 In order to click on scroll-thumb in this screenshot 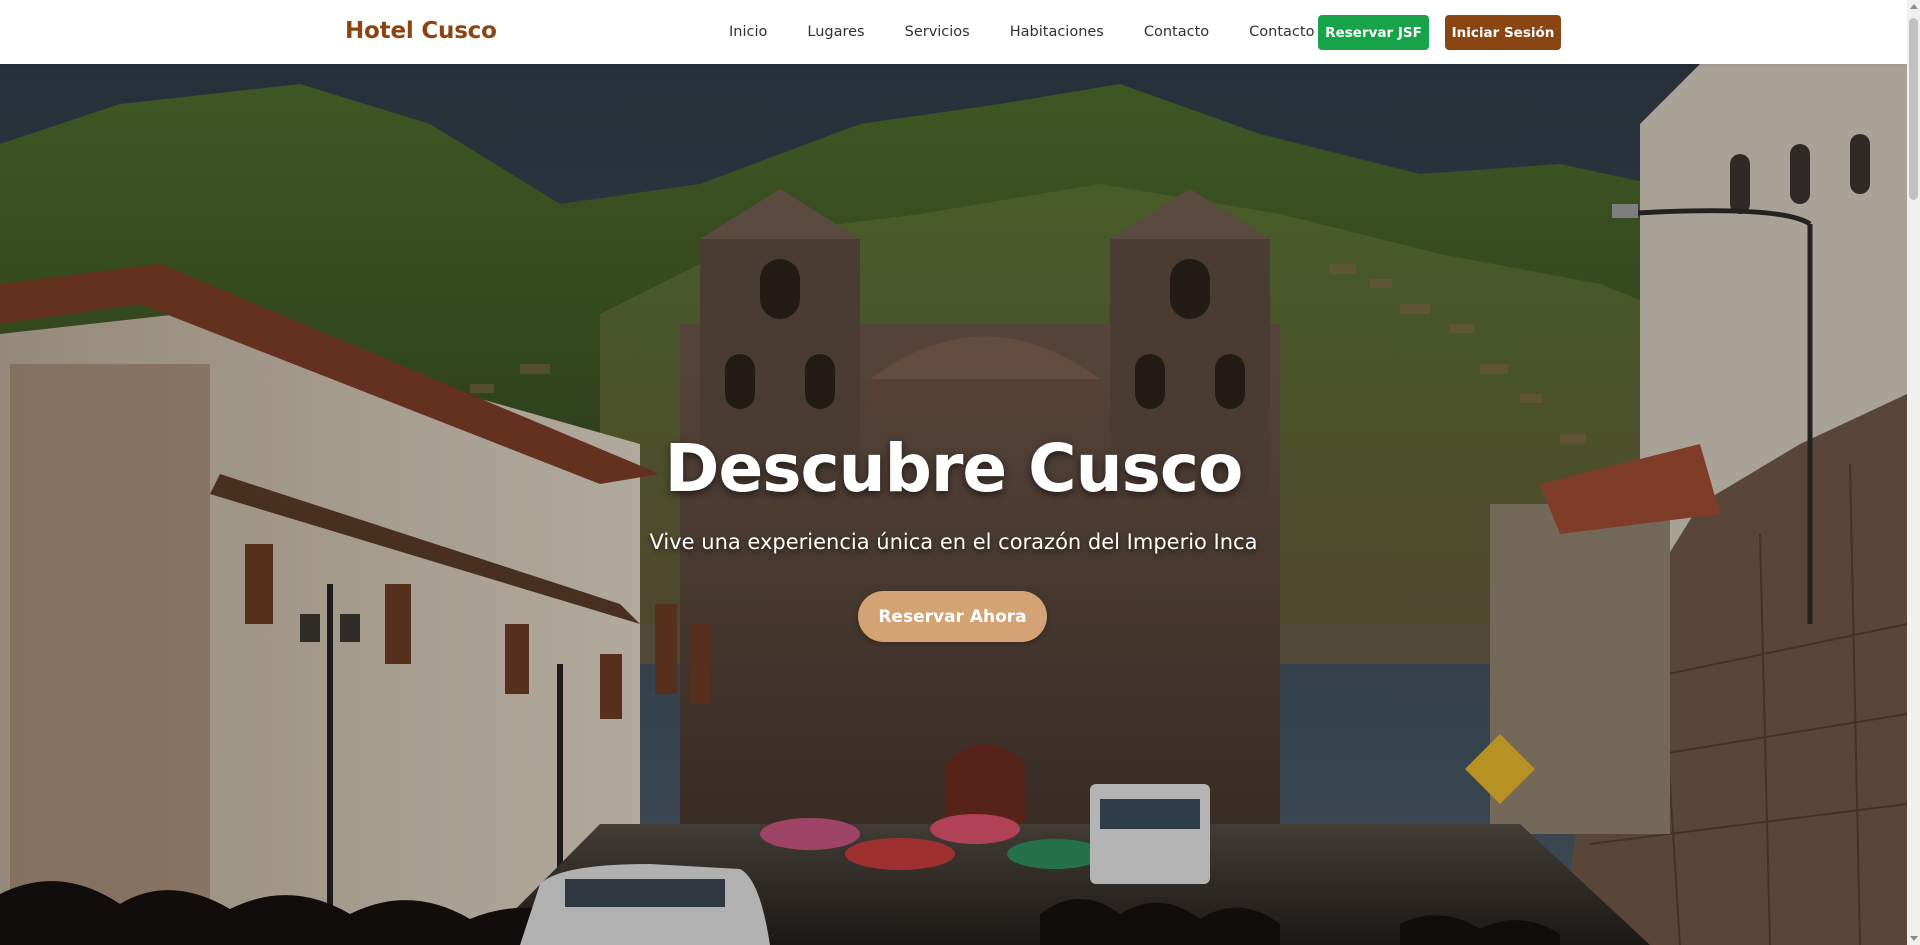, I will do `click(1913, 109)`.